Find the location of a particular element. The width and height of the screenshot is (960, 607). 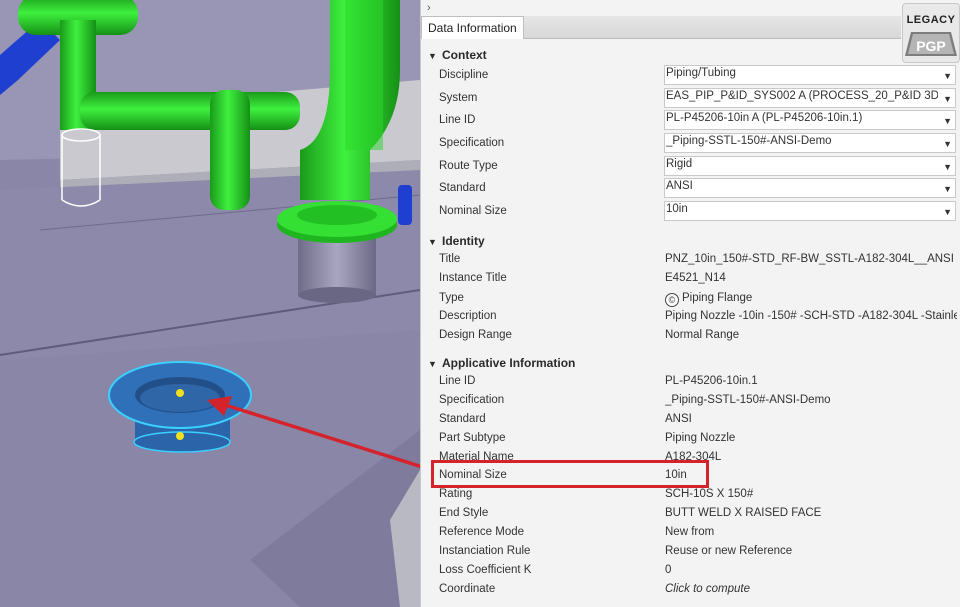

specification-combo: _Piping-SSTL-150#-ANSI-Demo ▼ is located at coordinates (810, 143).